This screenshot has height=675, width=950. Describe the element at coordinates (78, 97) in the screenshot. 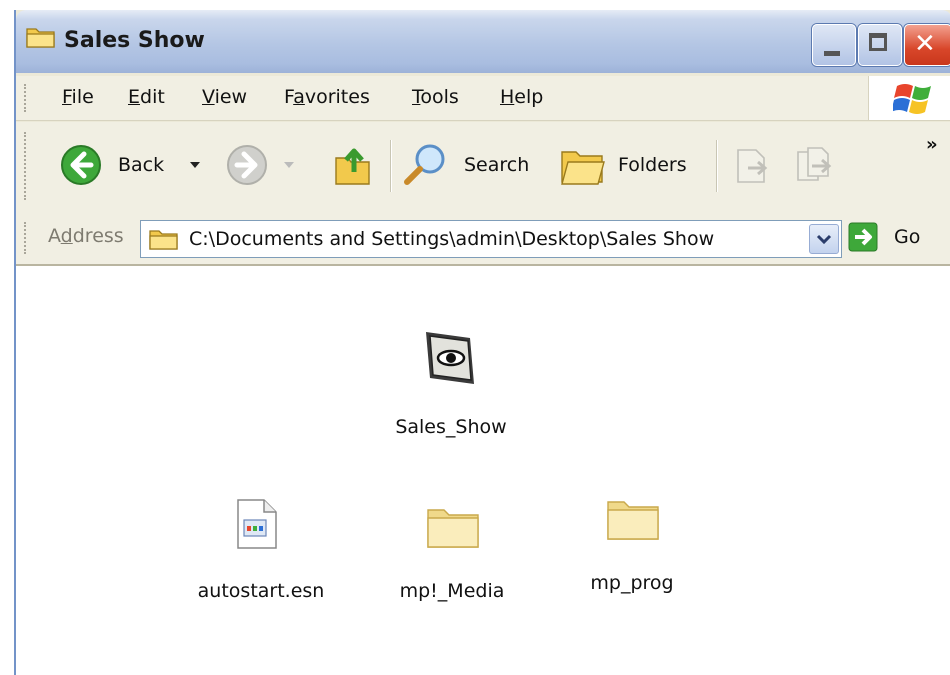

I see `menu-file: File` at that location.